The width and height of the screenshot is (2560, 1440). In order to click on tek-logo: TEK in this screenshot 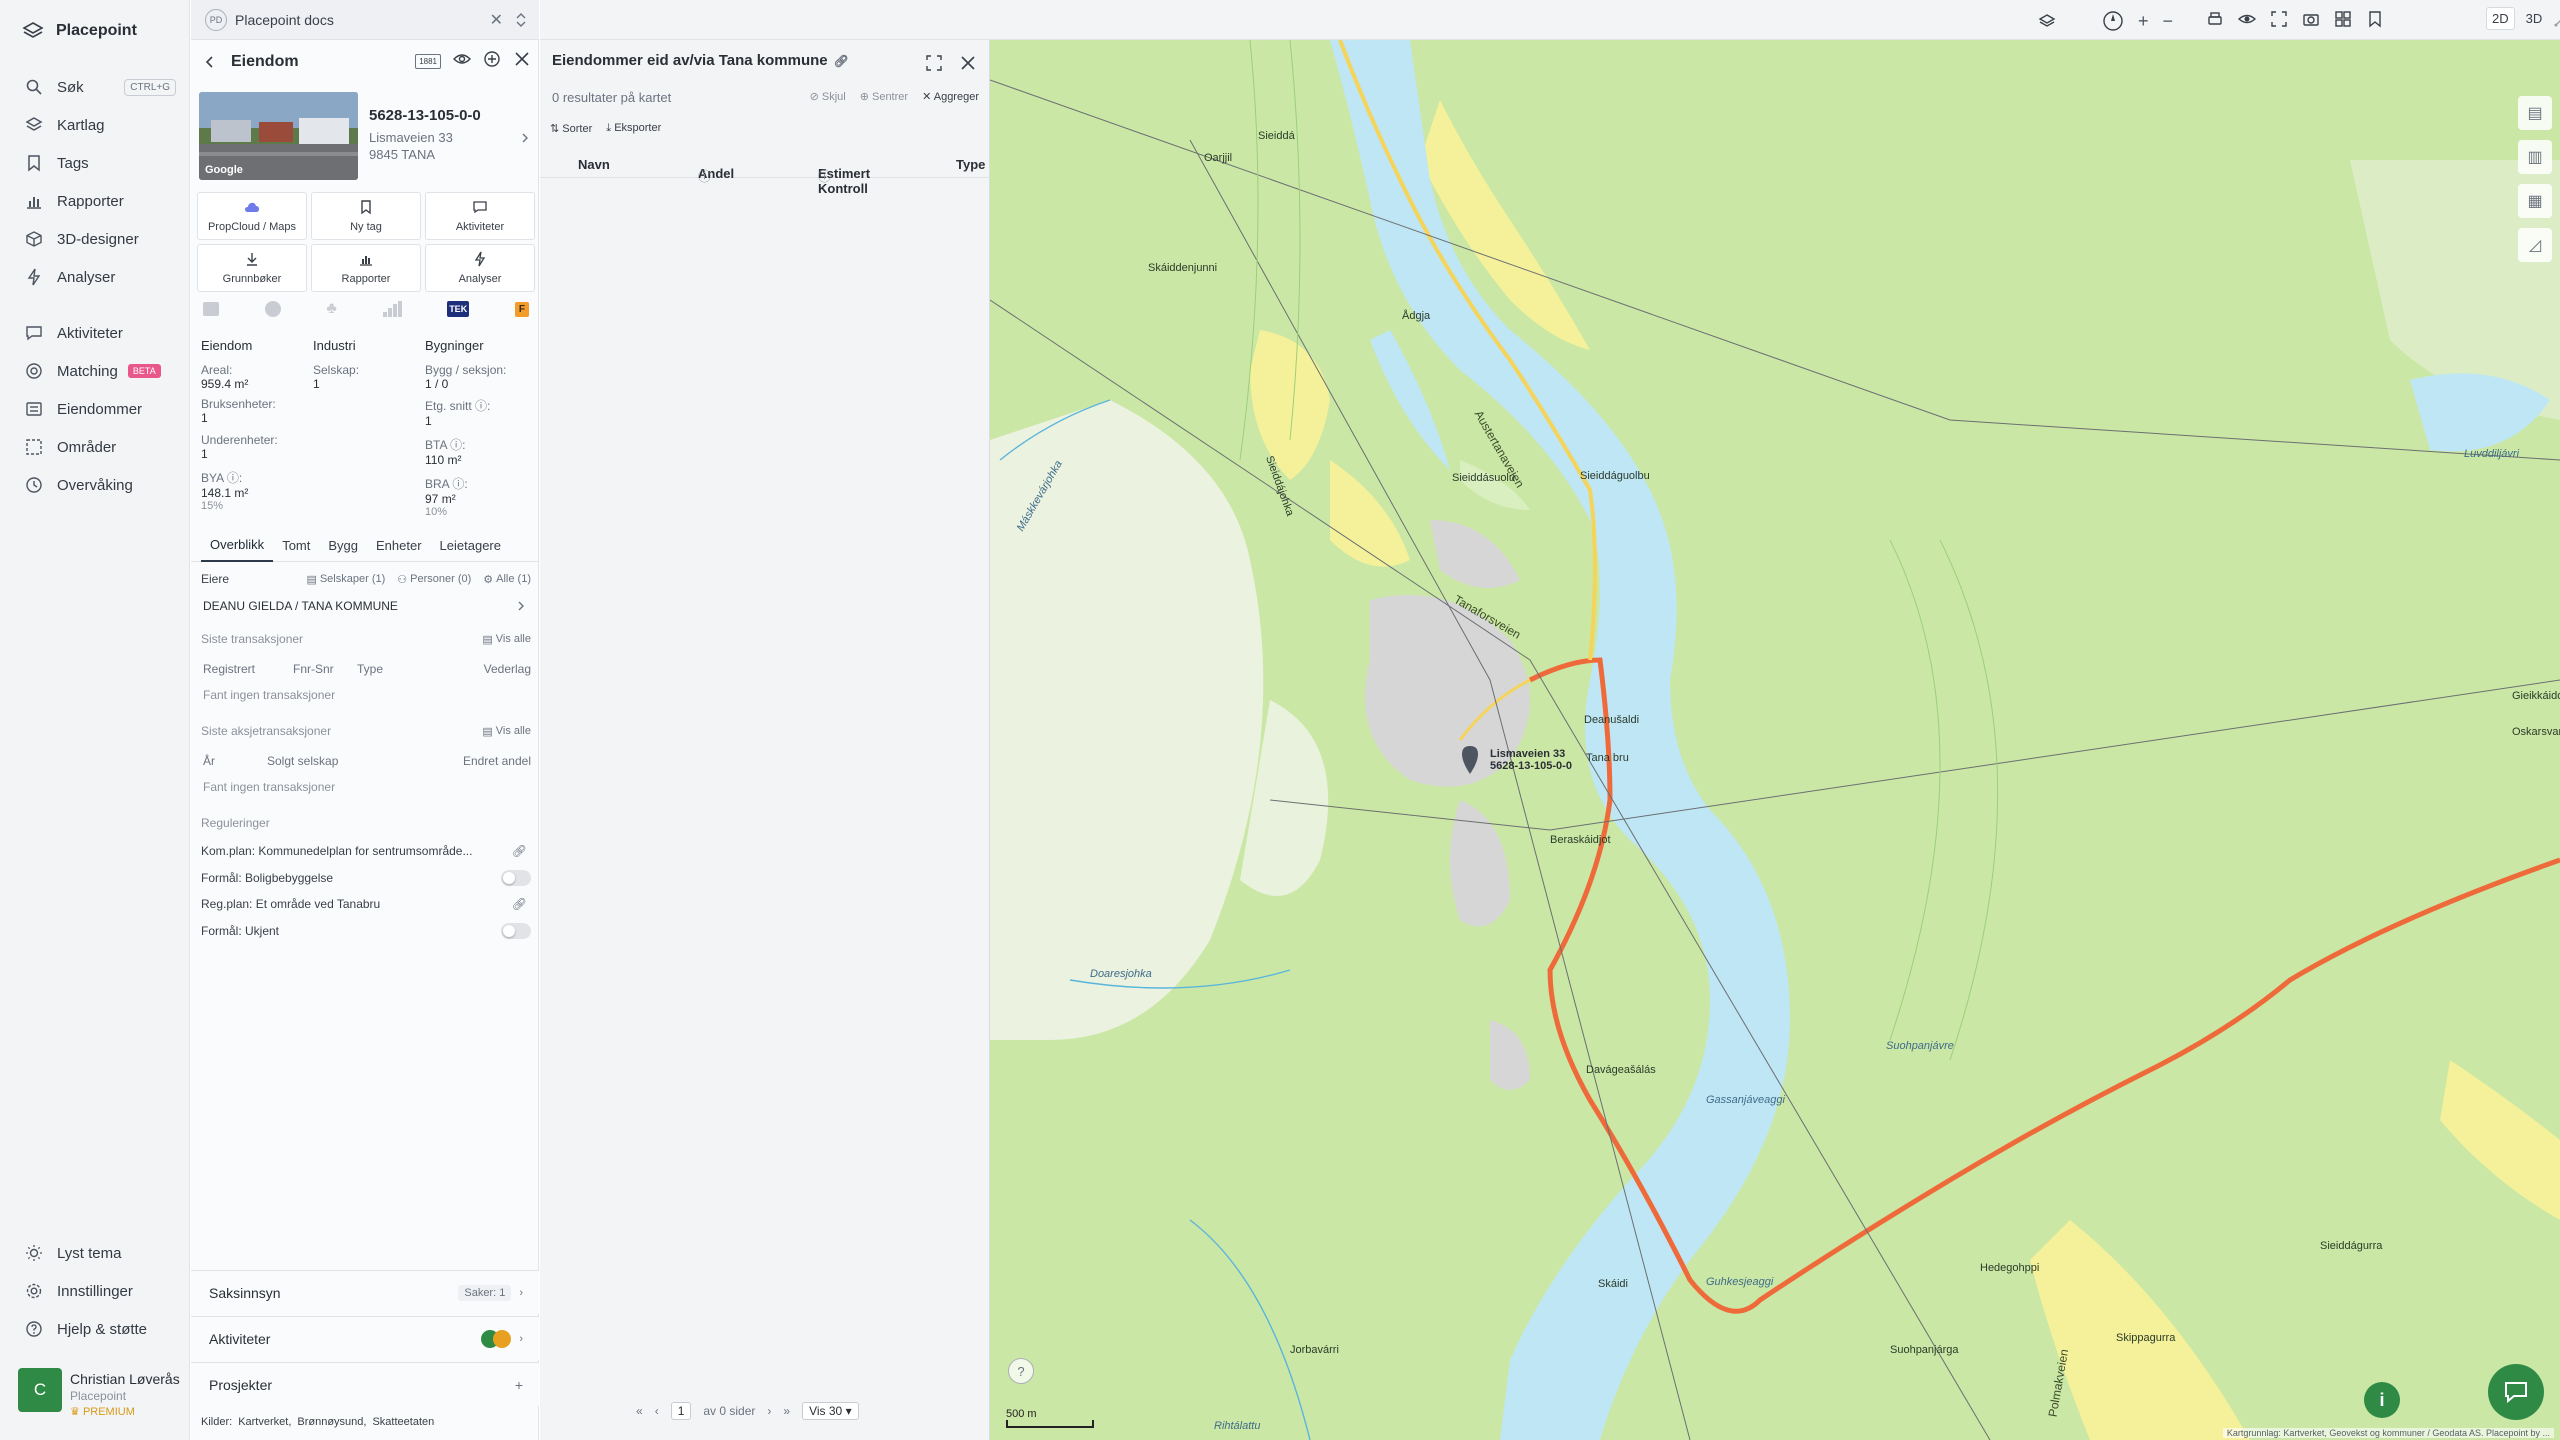, I will do `click(458, 309)`.